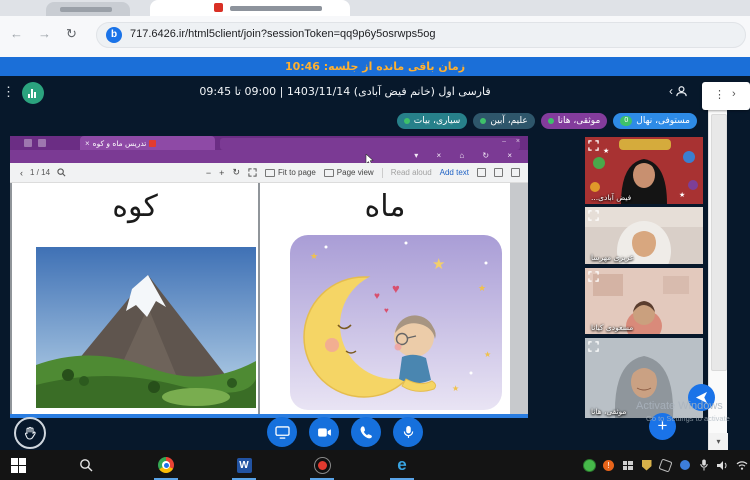  What do you see at coordinates (16, 33) in the screenshot?
I see `back-icon: ←` at bounding box center [16, 33].